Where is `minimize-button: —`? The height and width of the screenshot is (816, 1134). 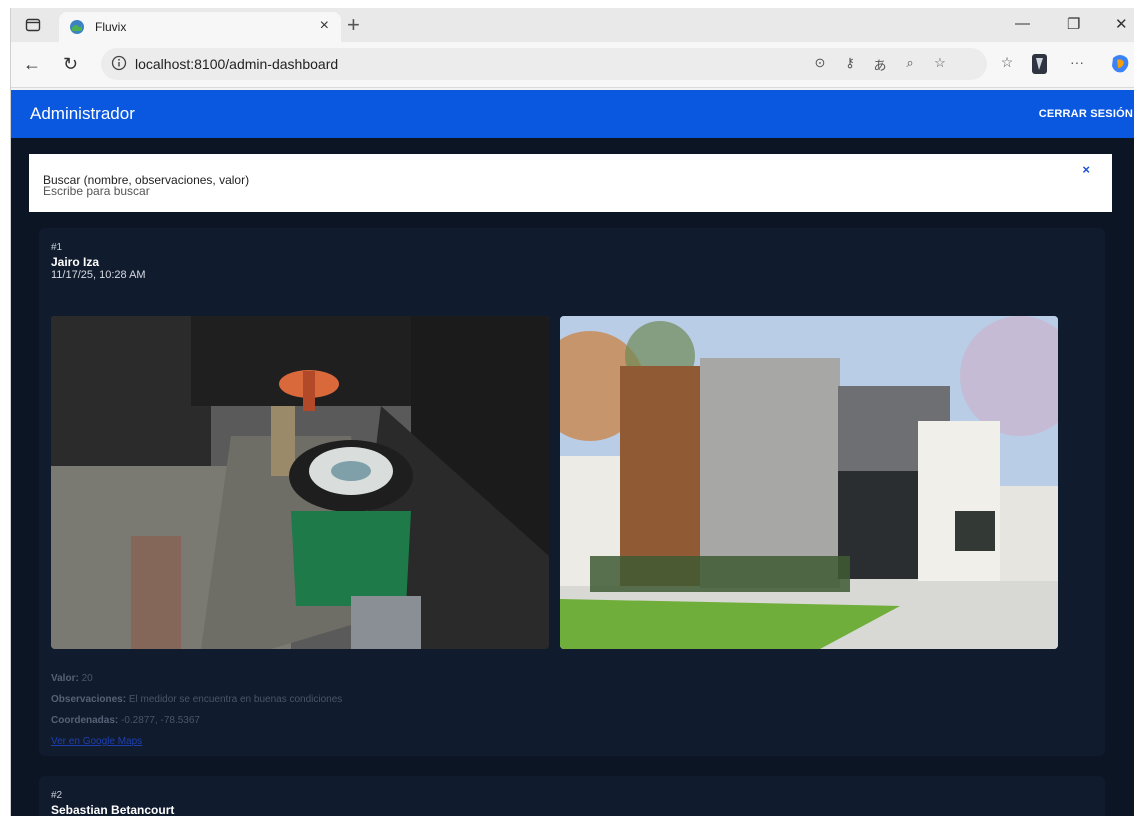
minimize-button: — is located at coordinates (1022, 23).